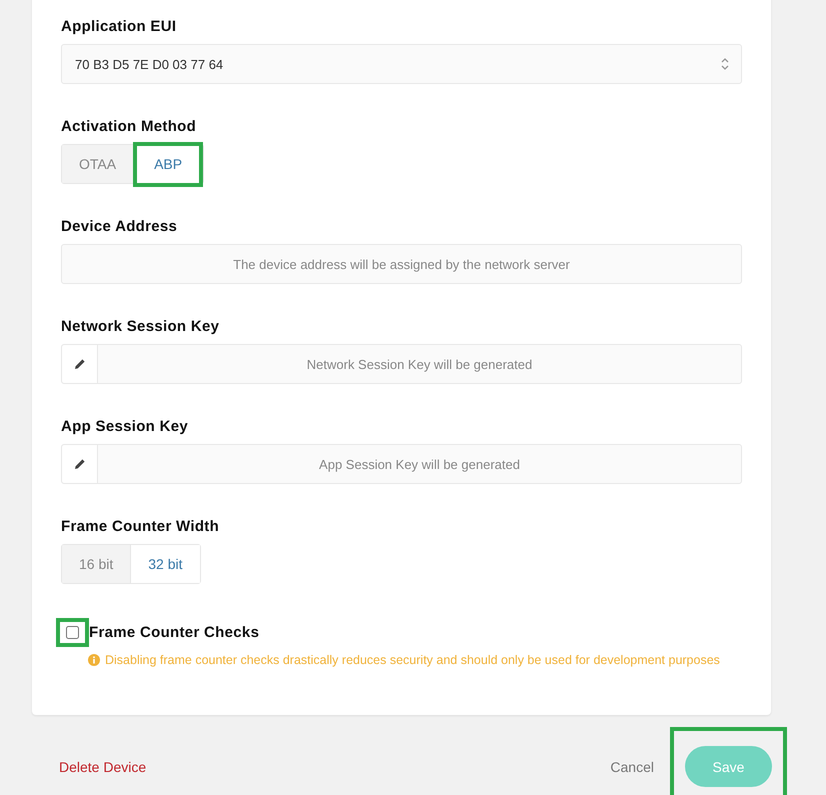 The image size is (826, 795). Describe the element at coordinates (98, 164) in the screenshot. I see `option-tab: OTAA` at that location.